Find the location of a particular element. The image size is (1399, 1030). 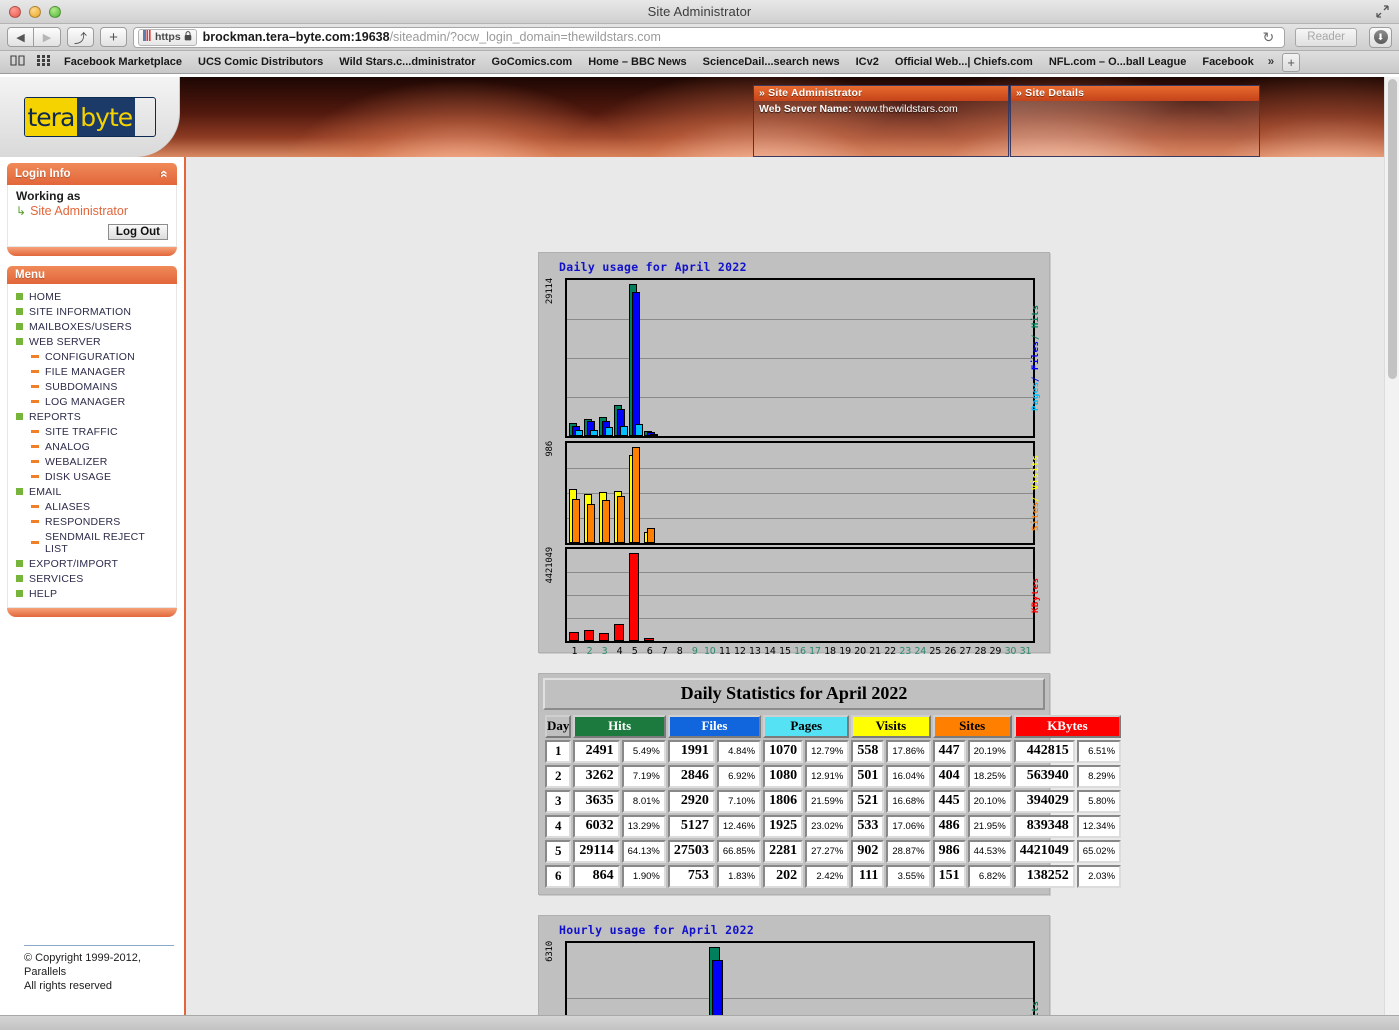

menu-item-aliases: ALIASES is located at coordinates (92, 506).